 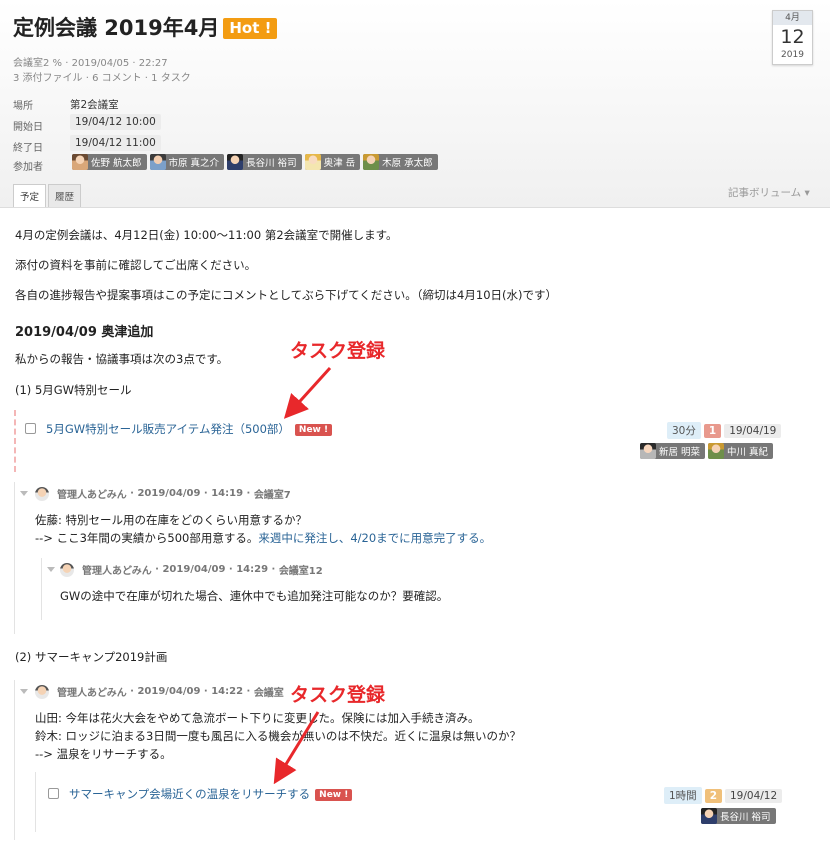 I want to click on event-meta-line1: 会議室2 % · 2019/04/05 · 22:27, so click(x=90, y=63).